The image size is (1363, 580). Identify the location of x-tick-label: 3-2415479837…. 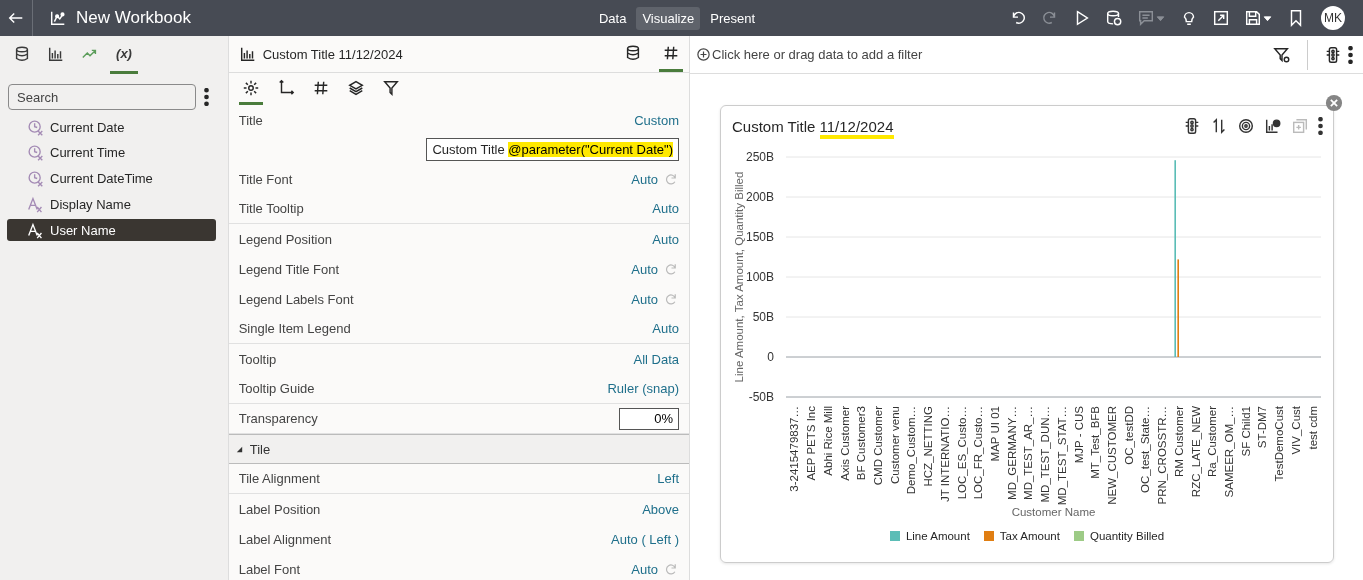
(794, 449).